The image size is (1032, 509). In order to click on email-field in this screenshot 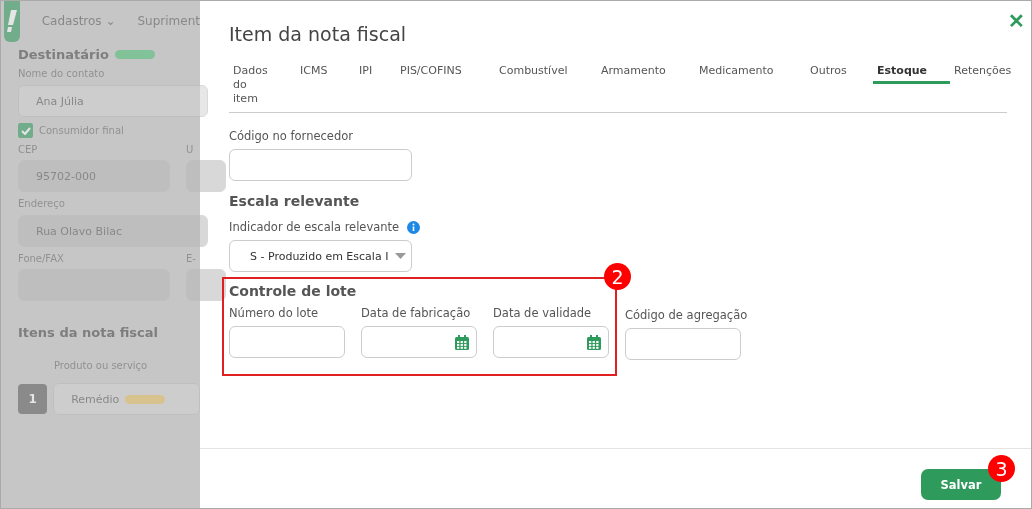, I will do `click(206, 285)`.